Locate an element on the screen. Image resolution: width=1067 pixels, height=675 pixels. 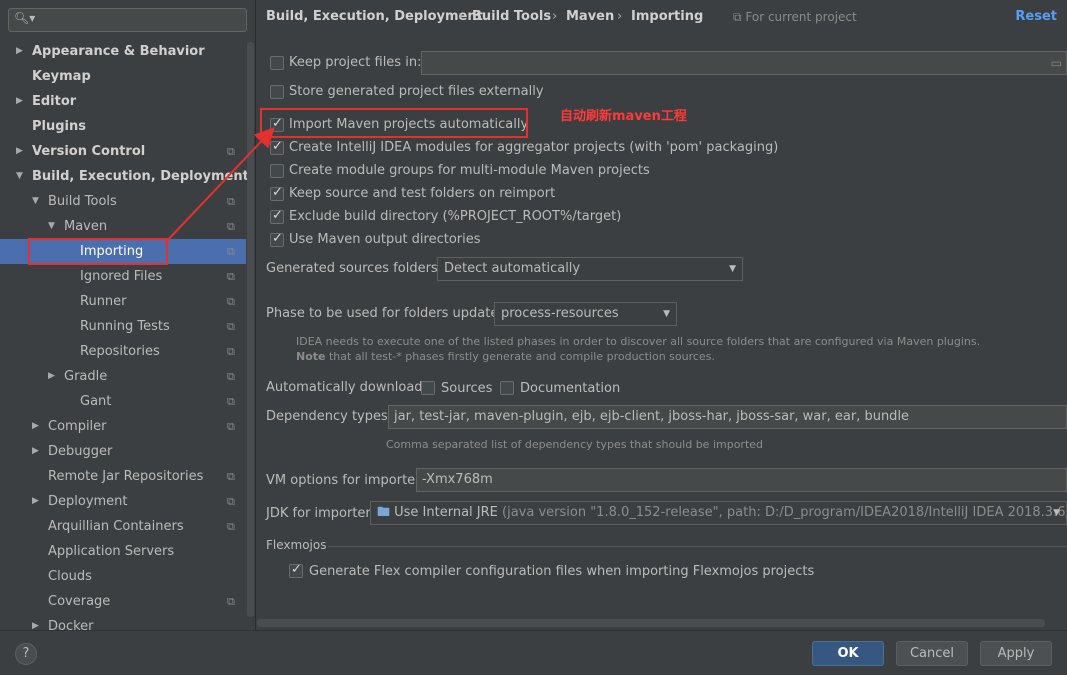
generated-sources-dropdown: Detect automatically ▼ is located at coordinates (590, 269).